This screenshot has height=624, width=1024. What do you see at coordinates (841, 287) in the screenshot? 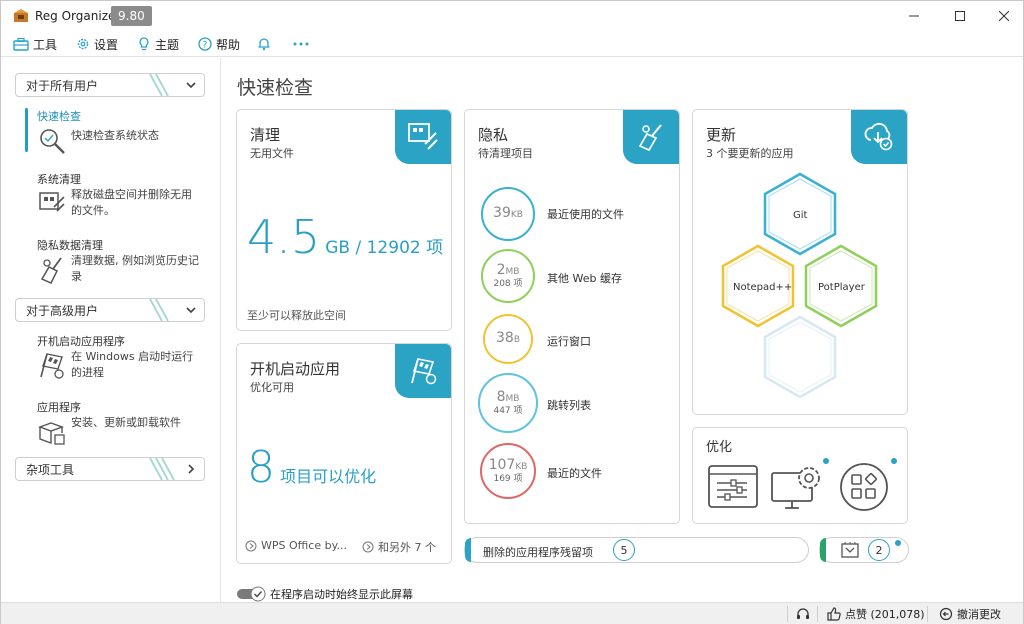
I see `update-app-potplayer: PotPlayer` at bounding box center [841, 287].